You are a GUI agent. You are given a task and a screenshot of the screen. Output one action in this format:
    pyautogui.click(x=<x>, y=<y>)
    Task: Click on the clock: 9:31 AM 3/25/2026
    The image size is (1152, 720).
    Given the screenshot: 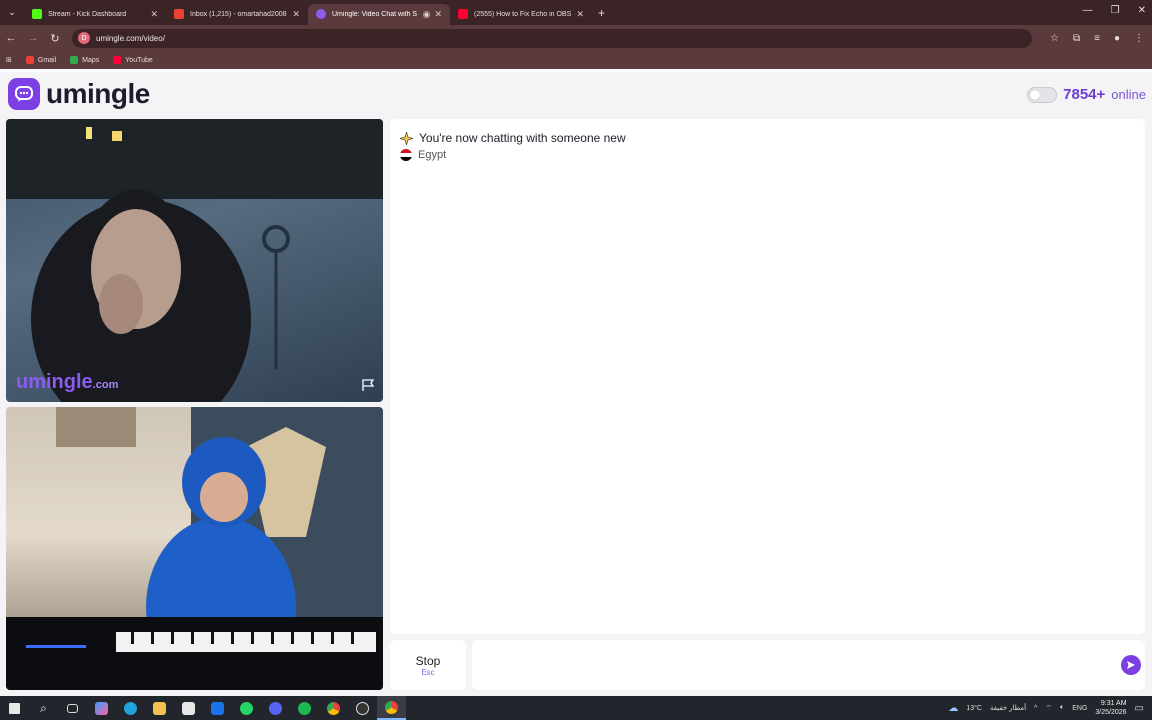 What is the action you would take?
    pyautogui.click(x=1110, y=708)
    